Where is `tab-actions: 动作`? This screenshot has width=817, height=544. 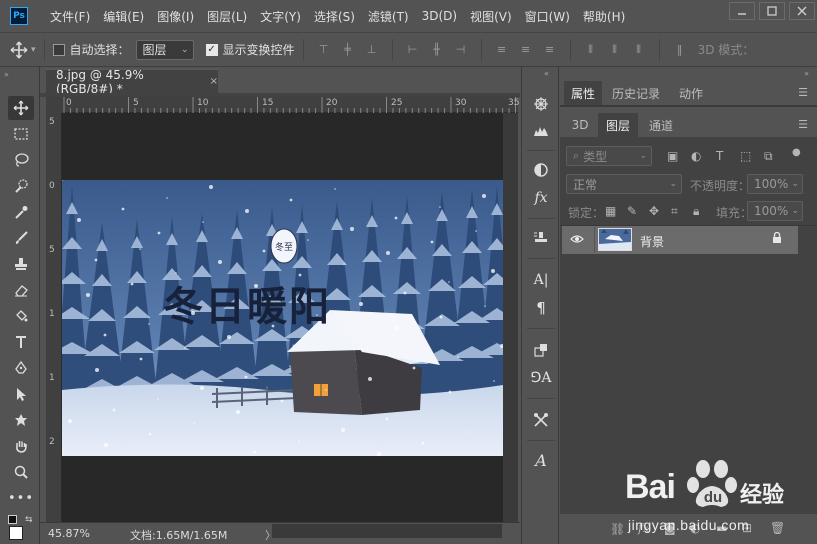 tab-actions: 动作 is located at coordinates (691, 93).